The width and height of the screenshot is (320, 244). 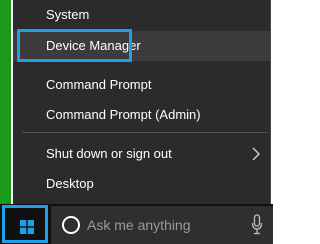 I want to click on menu-item-command-prompt-admin: Command Prompt (Admin), so click(x=141, y=115).